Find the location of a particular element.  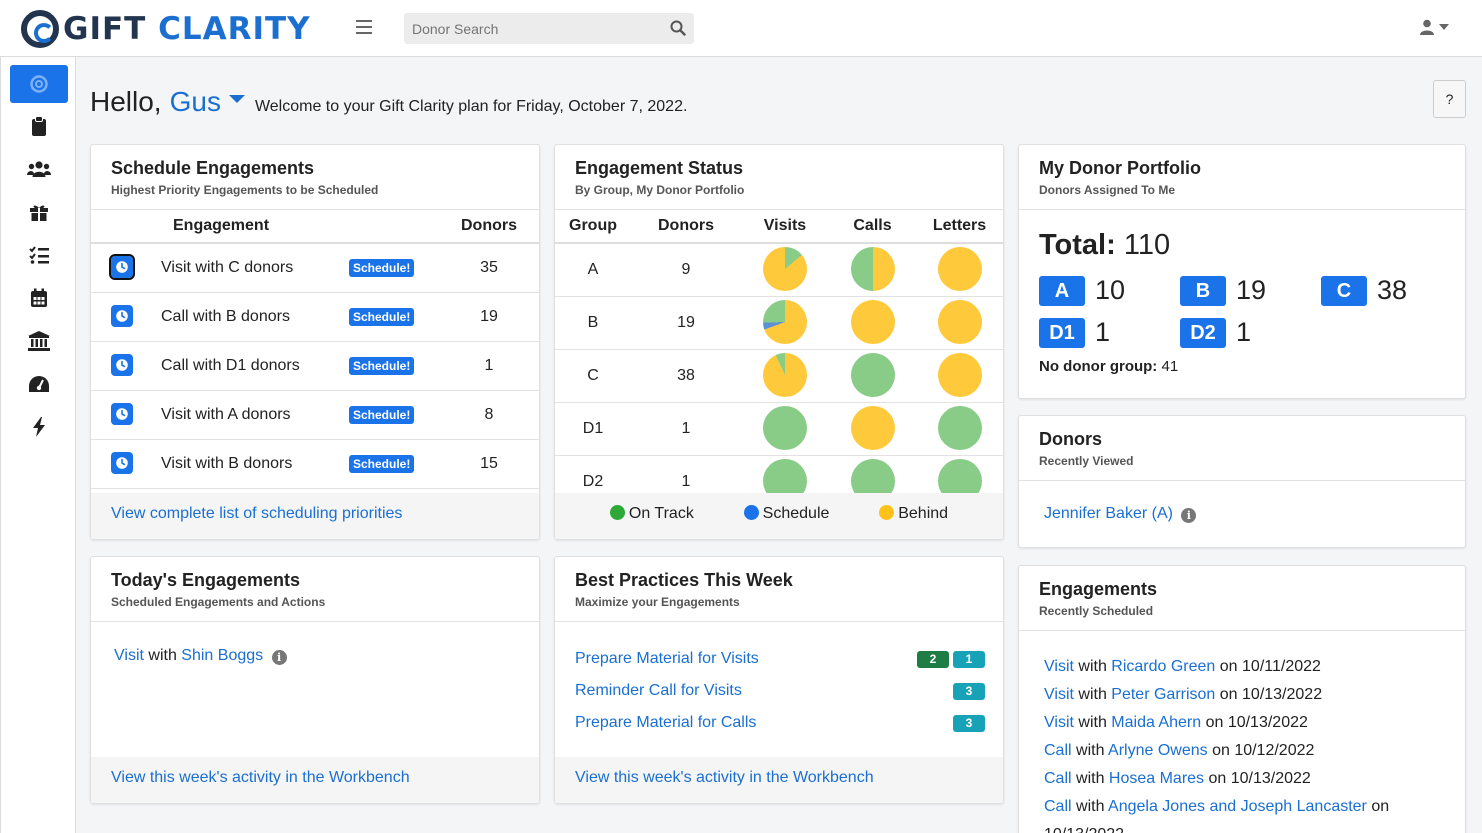

donor-count: 38 is located at coordinates (686, 376).